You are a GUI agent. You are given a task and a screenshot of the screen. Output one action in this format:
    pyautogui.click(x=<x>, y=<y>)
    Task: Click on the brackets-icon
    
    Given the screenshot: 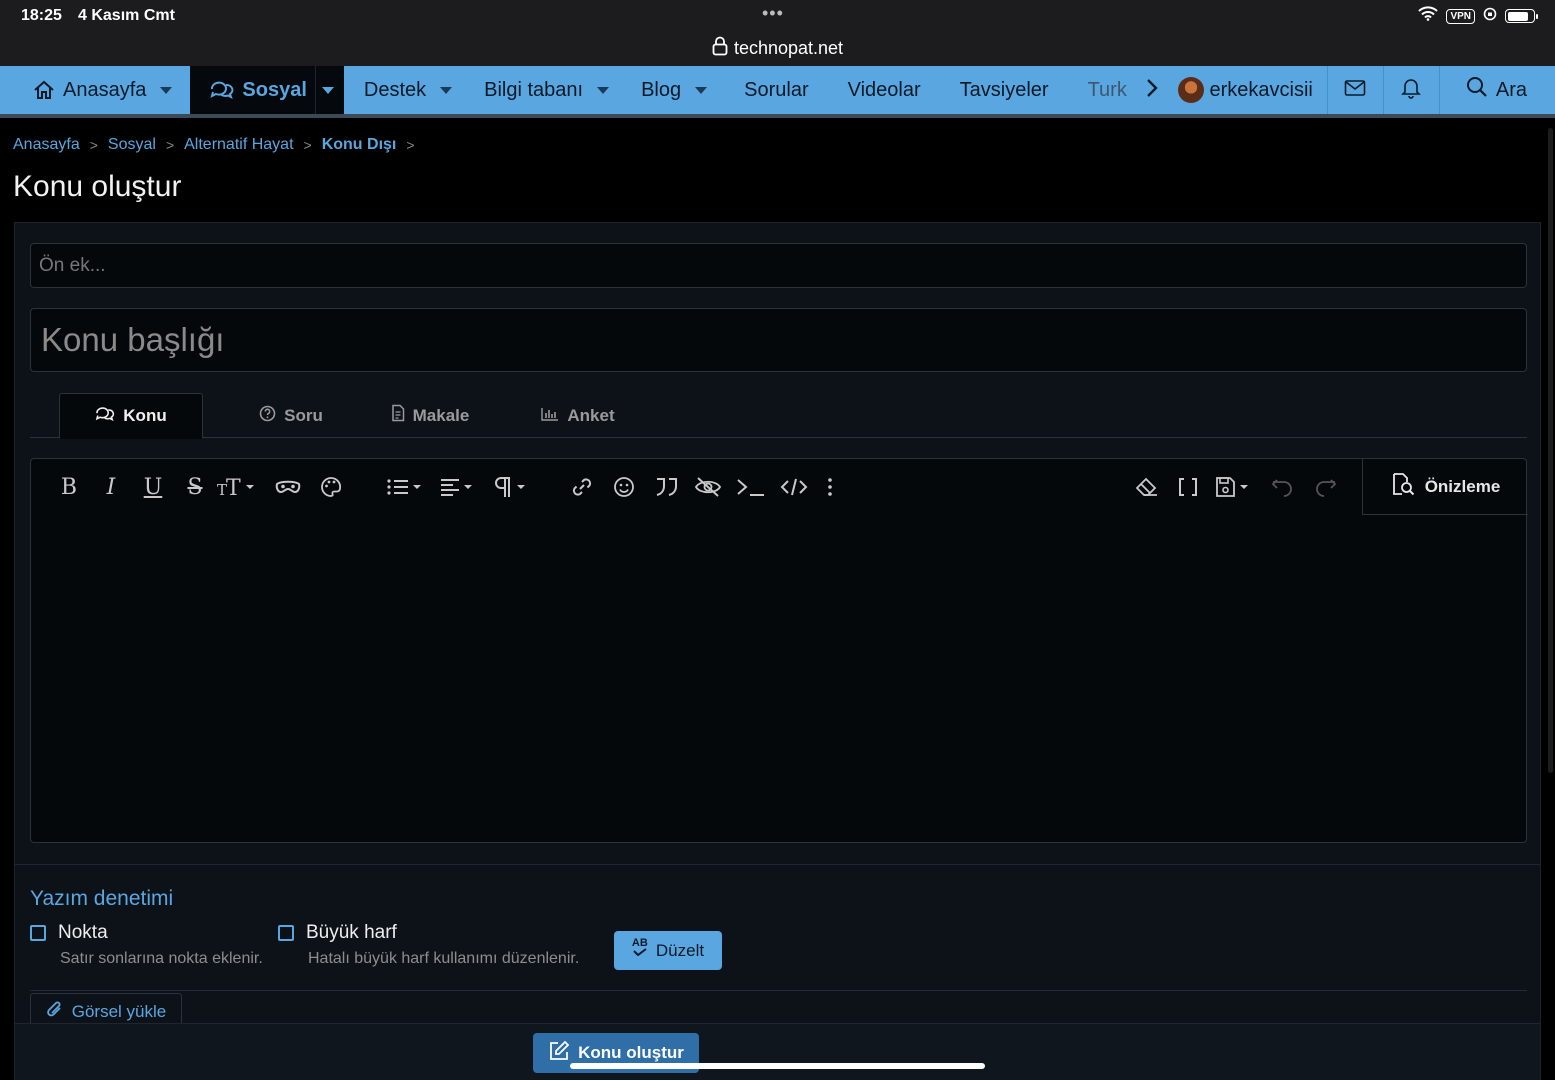 What is the action you would take?
    pyautogui.click(x=1188, y=487)
    